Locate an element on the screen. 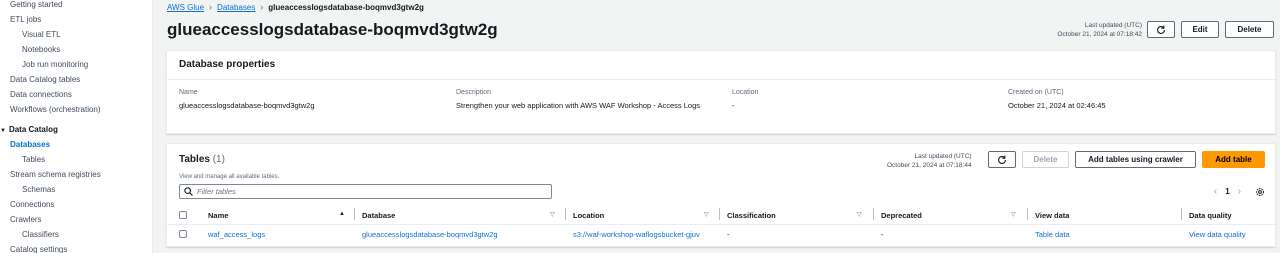 The image size is (1280, 253). view-data-quality-link: View data quality is located at coordinates (1217, 234).